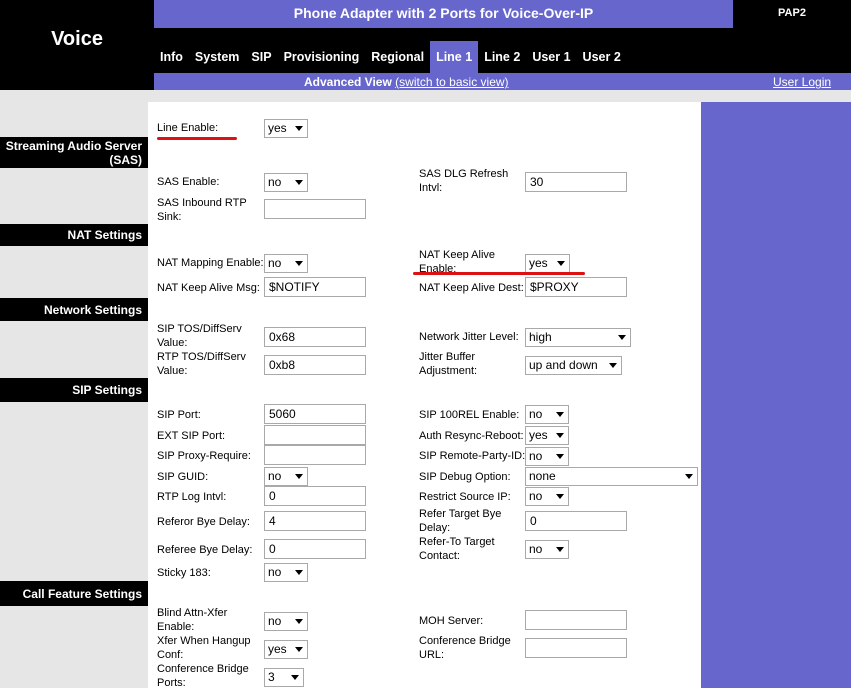 This screenshot has height=688, width=851. I want to click on xfer-hangup-label: Xfer When Hangup Conf:, so click(204, 648).